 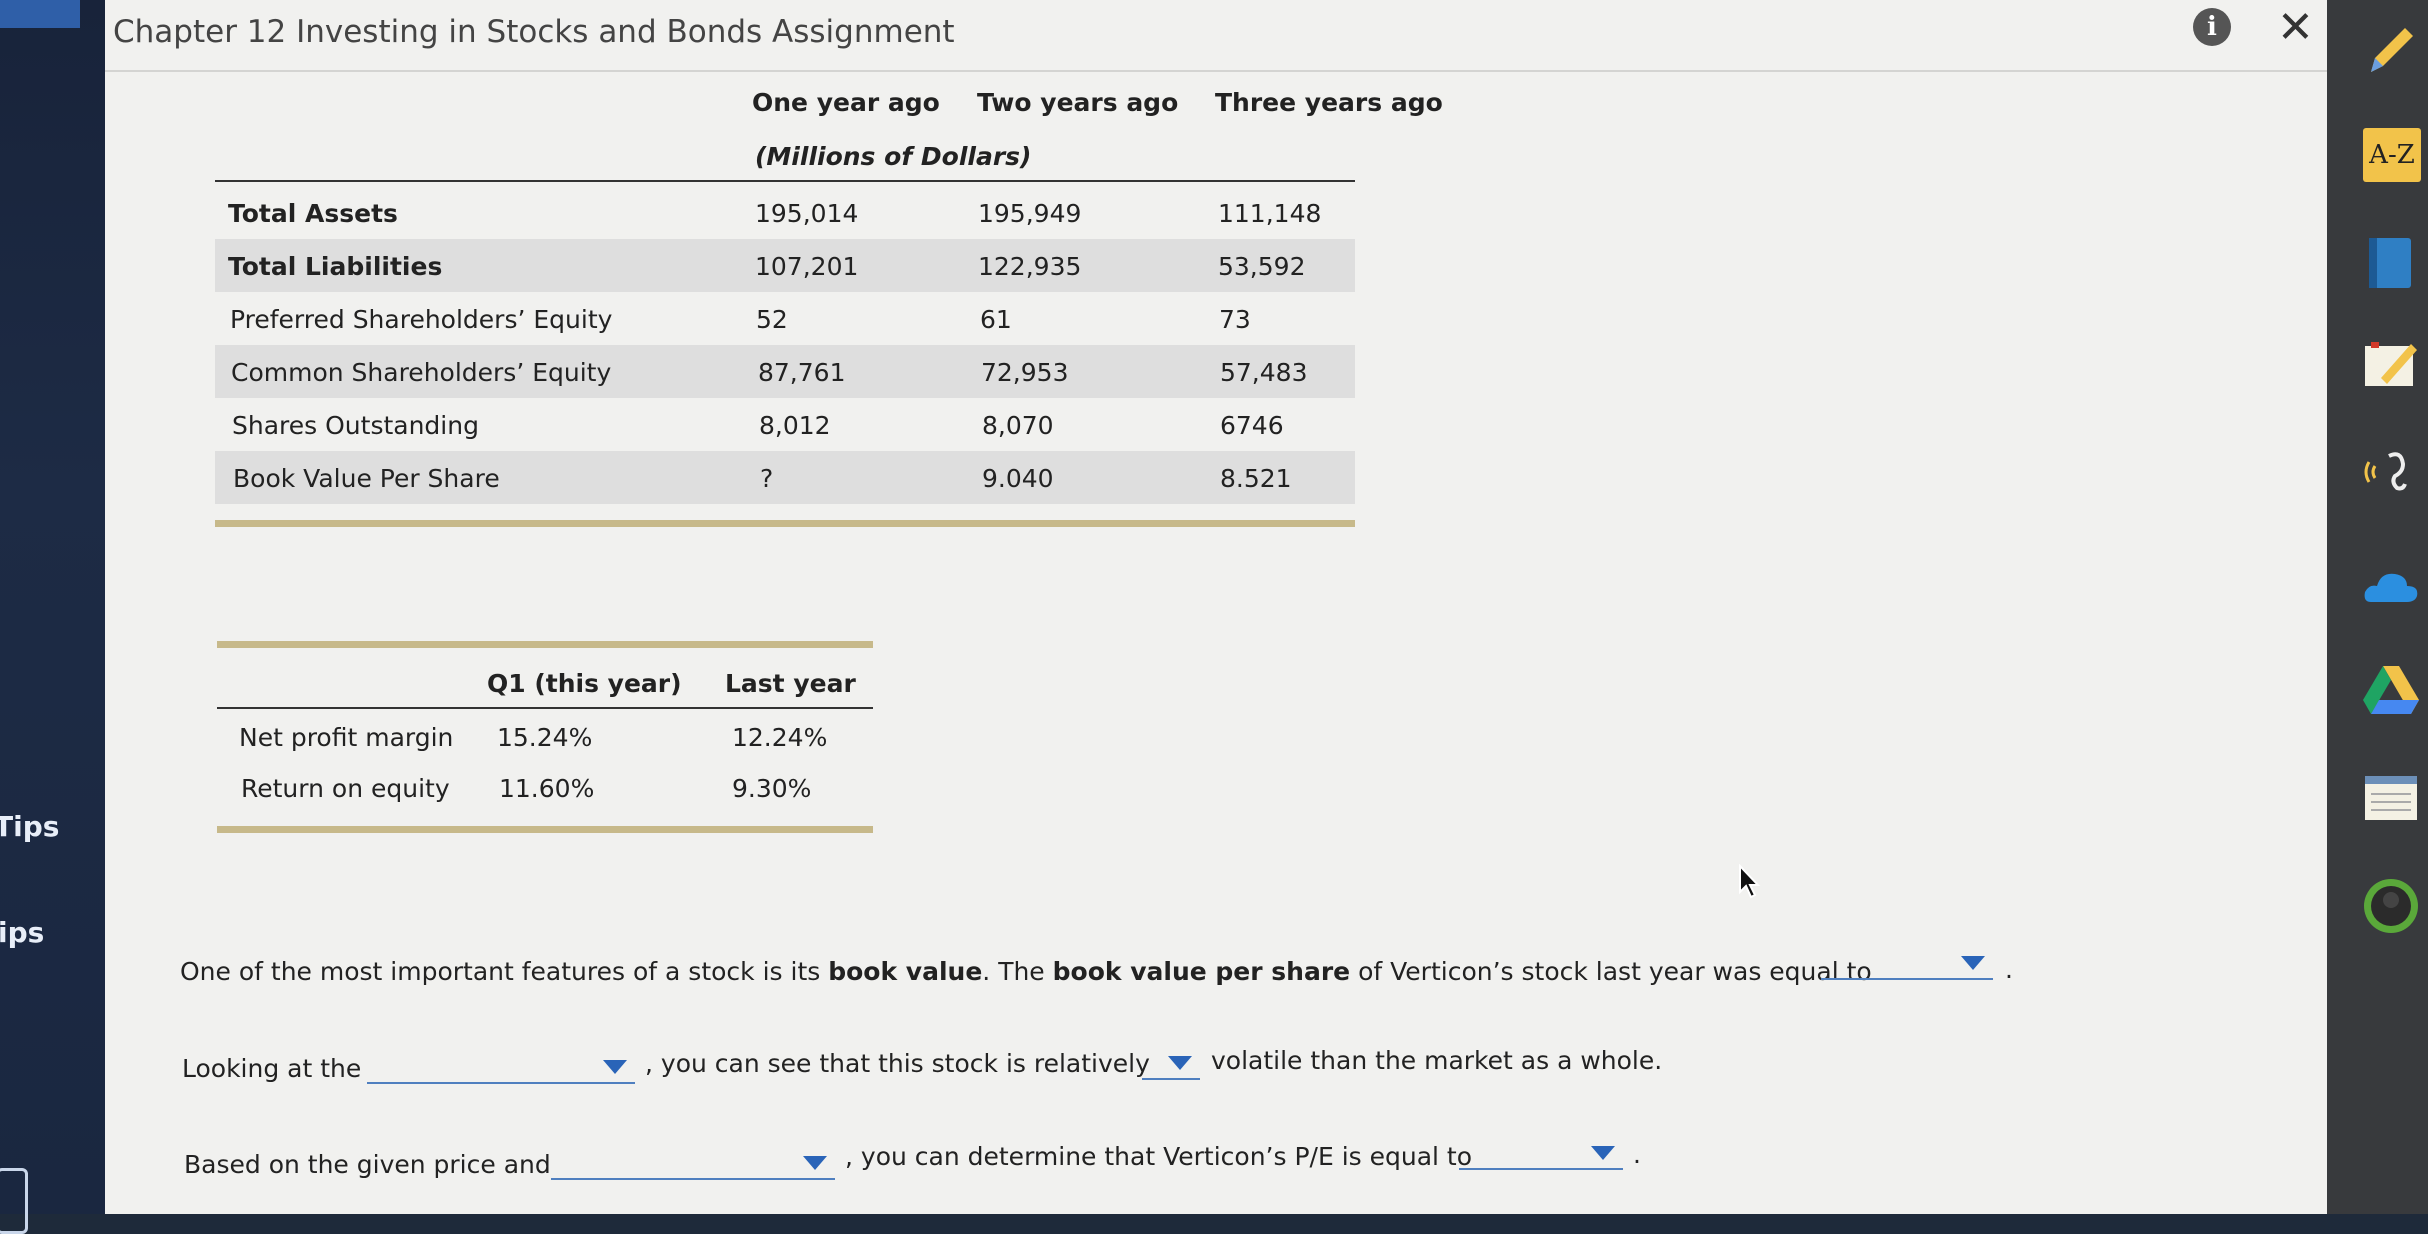 I want to click on row-label: Total Assets, so click(x=313, y=213).